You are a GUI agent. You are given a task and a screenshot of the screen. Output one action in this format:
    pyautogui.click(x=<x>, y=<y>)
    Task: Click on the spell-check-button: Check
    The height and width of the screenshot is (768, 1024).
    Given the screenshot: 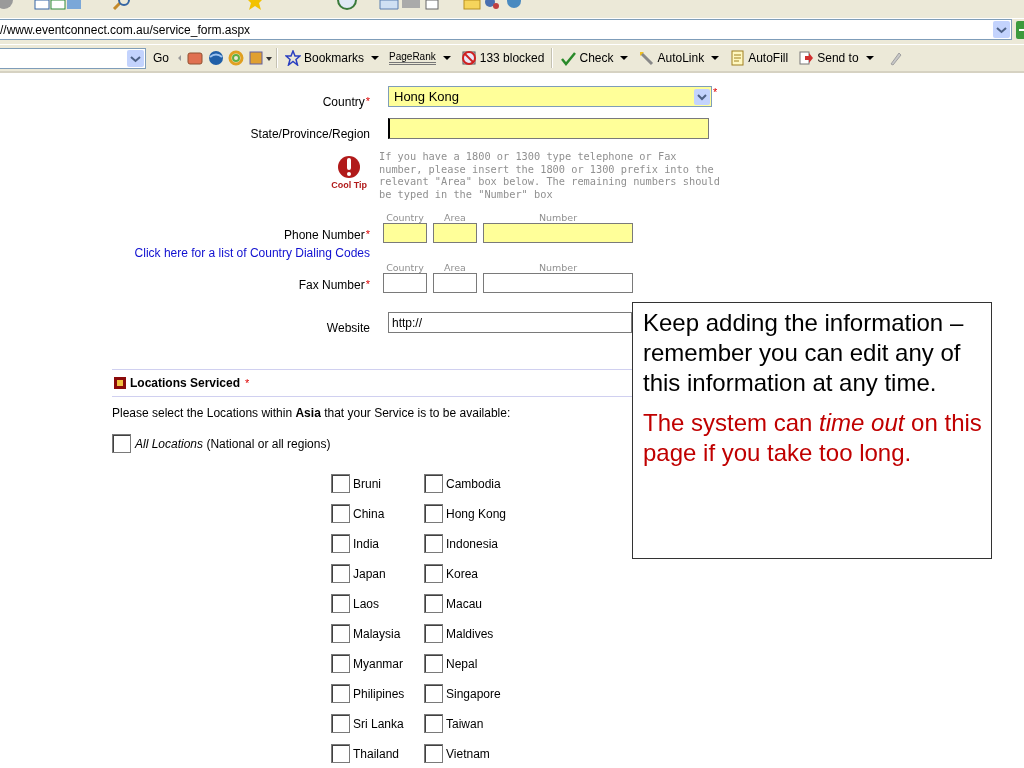 What is the action you would take?
    pyautogui.click(x=594, y=58)
    